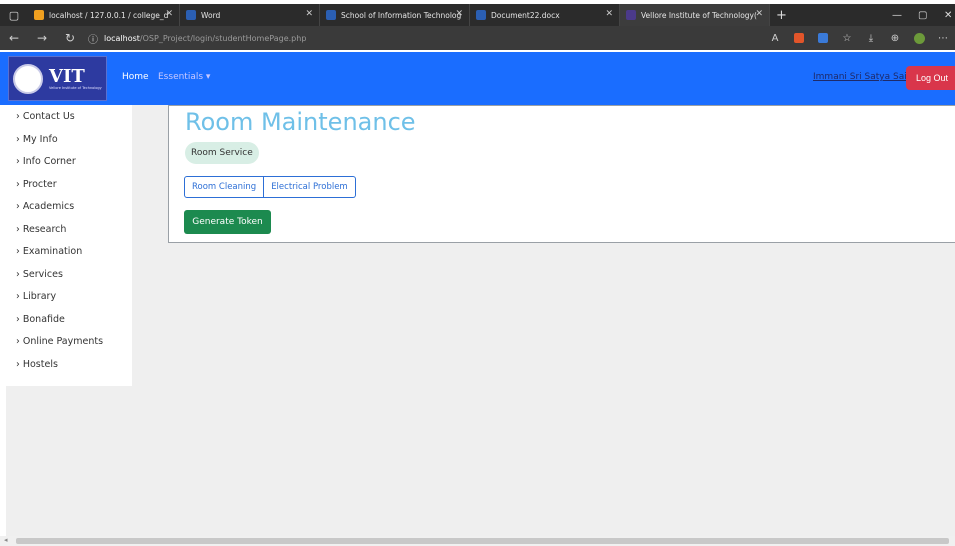  I want to click on tab-title: localhost / 127.0.0.1 / college_d, so click(109, 15).